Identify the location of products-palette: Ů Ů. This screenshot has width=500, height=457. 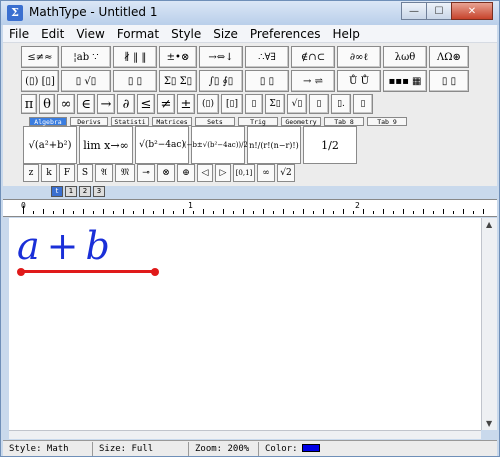
(359, 81).